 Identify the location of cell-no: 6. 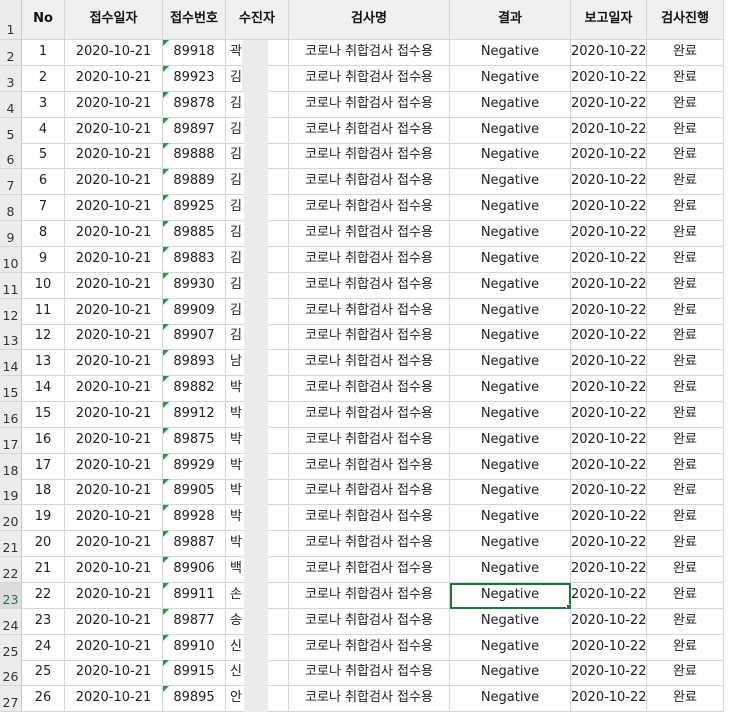
(43, 182).